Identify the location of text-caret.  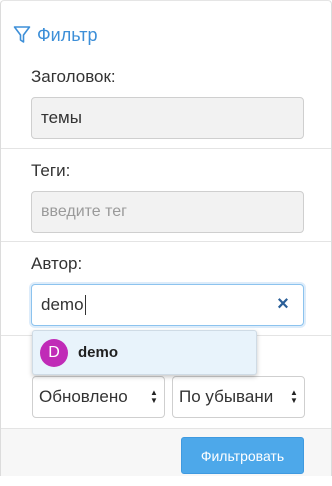
(85, 305).